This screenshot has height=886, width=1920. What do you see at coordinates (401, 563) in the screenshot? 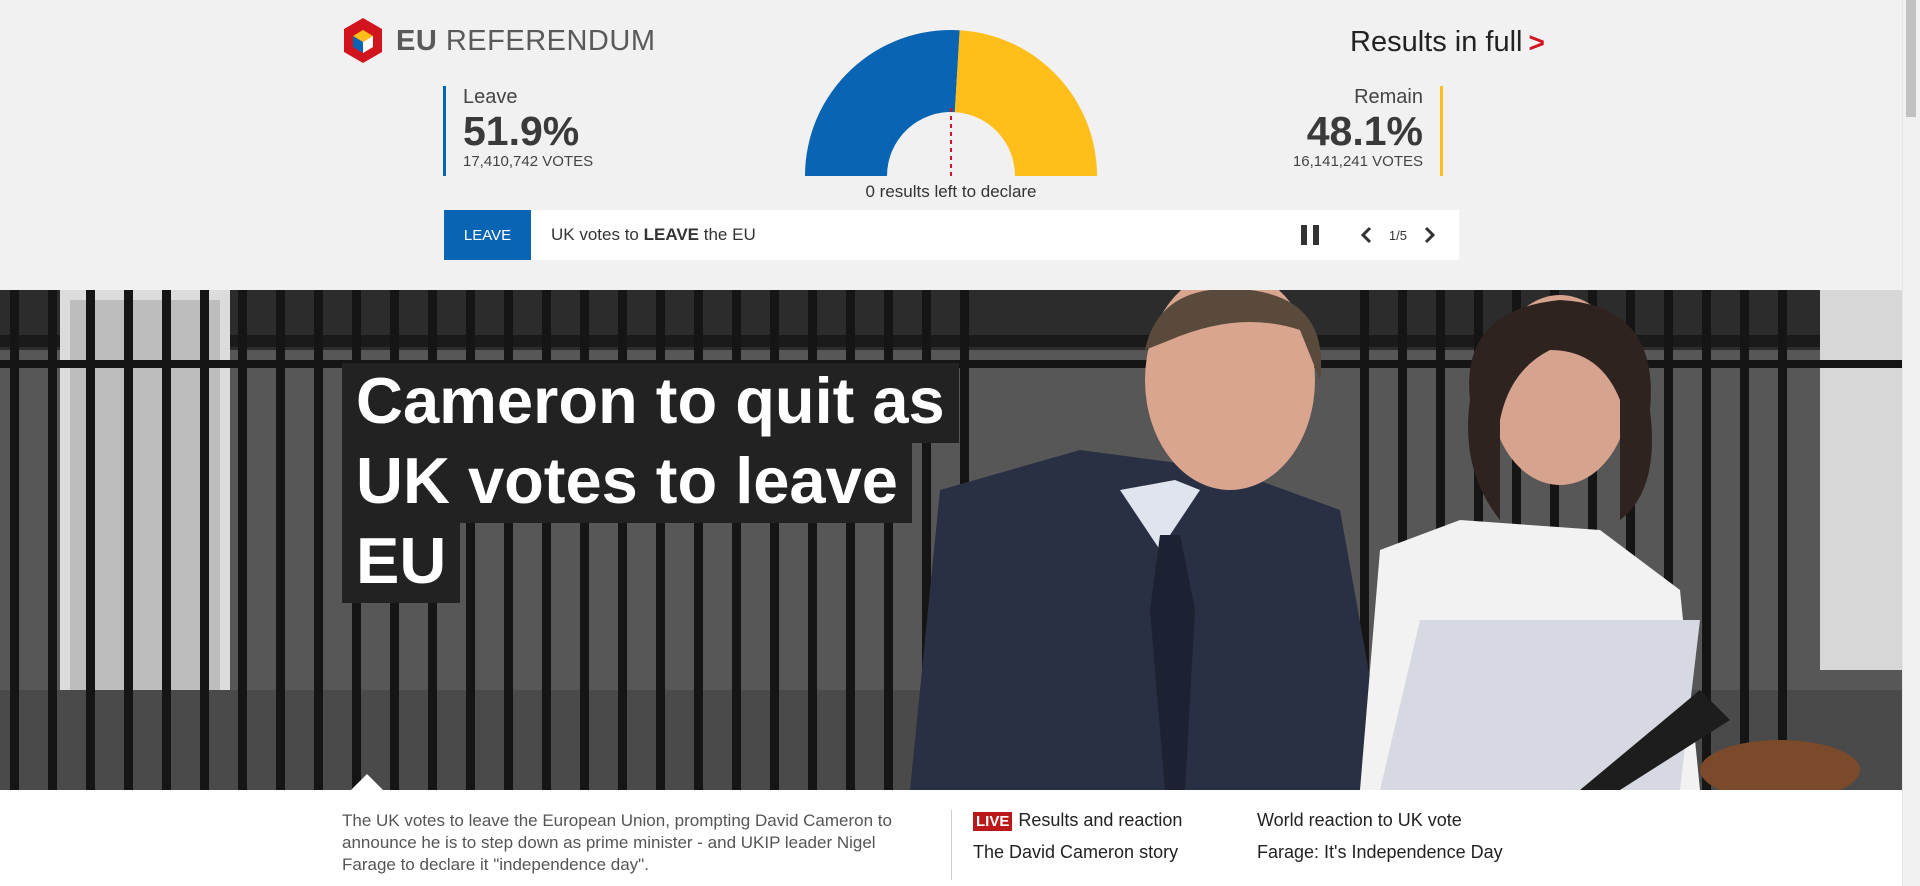
I see `headline-line: EU` at bounding box center [401, 563].